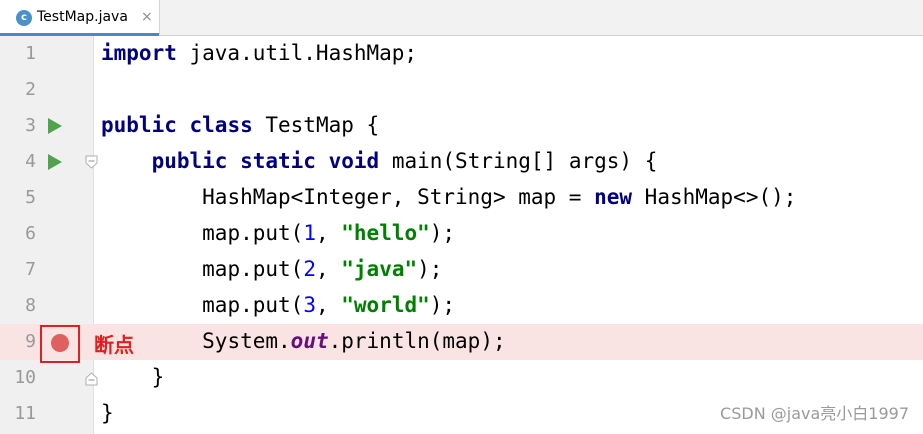 This screenshot has width=923, height=434. What do you see at coordinates (518, 161) in the screenshot?
I see `code-segment: main(String[] args) {` at bounding box center [518, 161].